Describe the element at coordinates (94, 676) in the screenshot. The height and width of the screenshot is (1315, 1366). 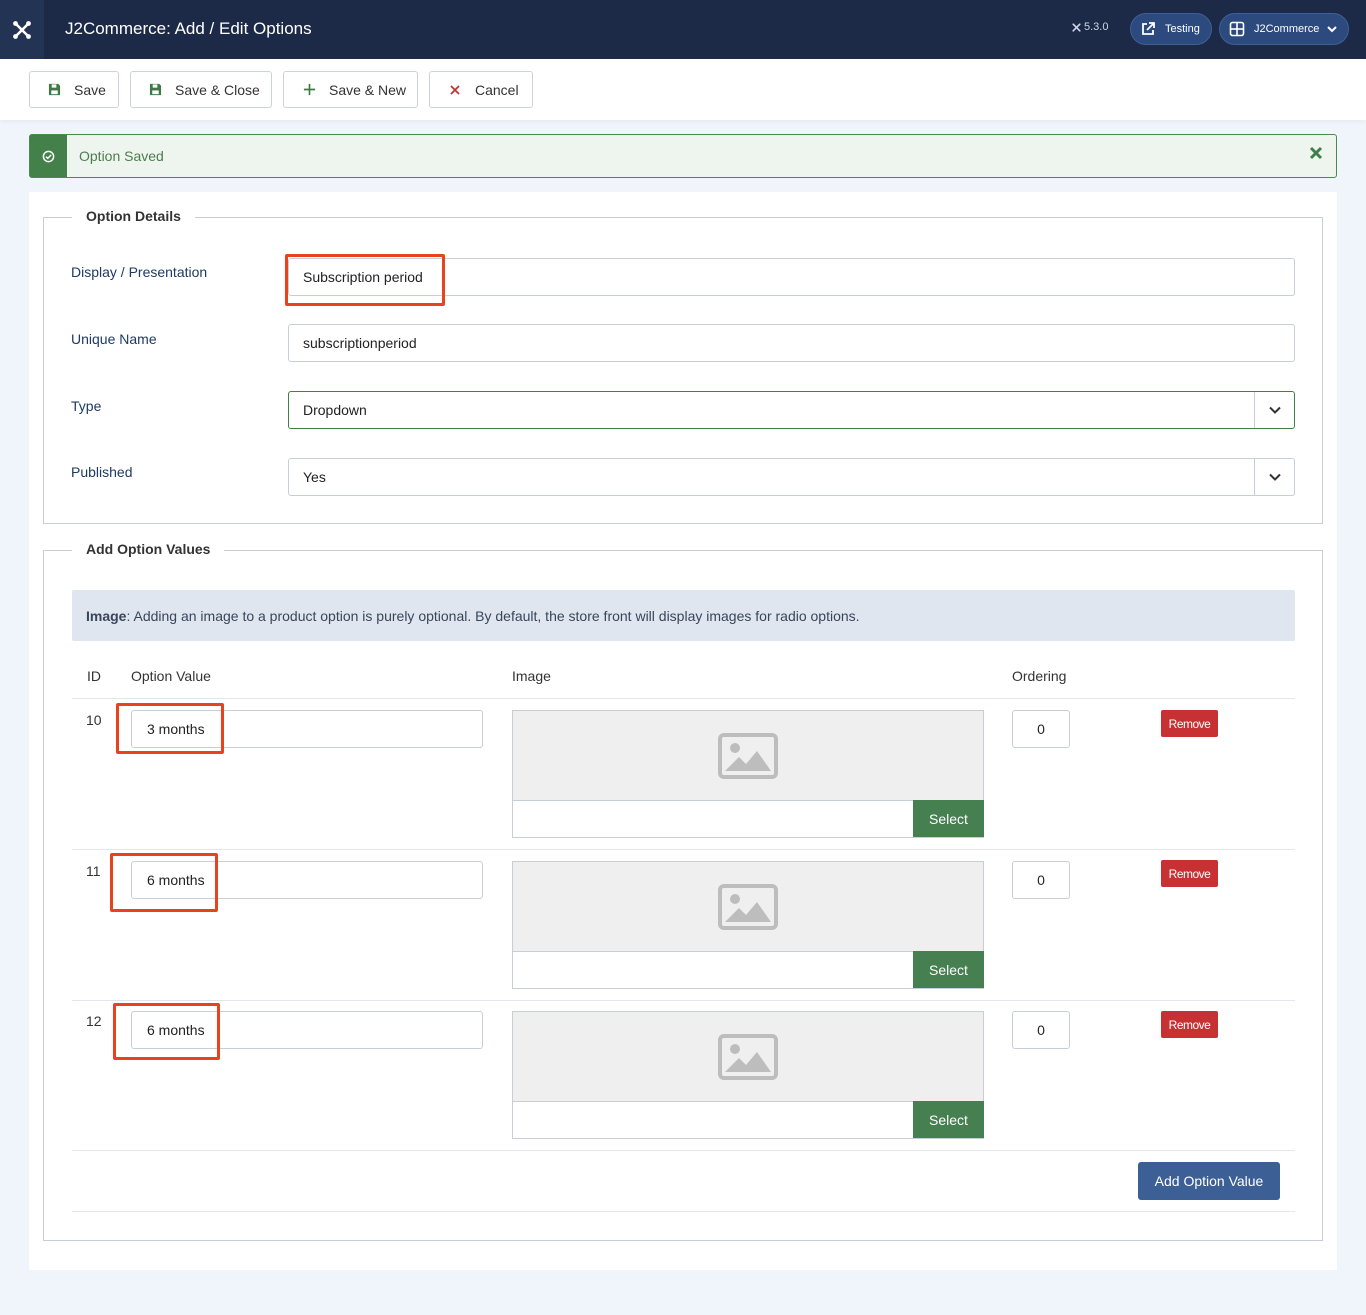
I see `column-id: ID` at that location.